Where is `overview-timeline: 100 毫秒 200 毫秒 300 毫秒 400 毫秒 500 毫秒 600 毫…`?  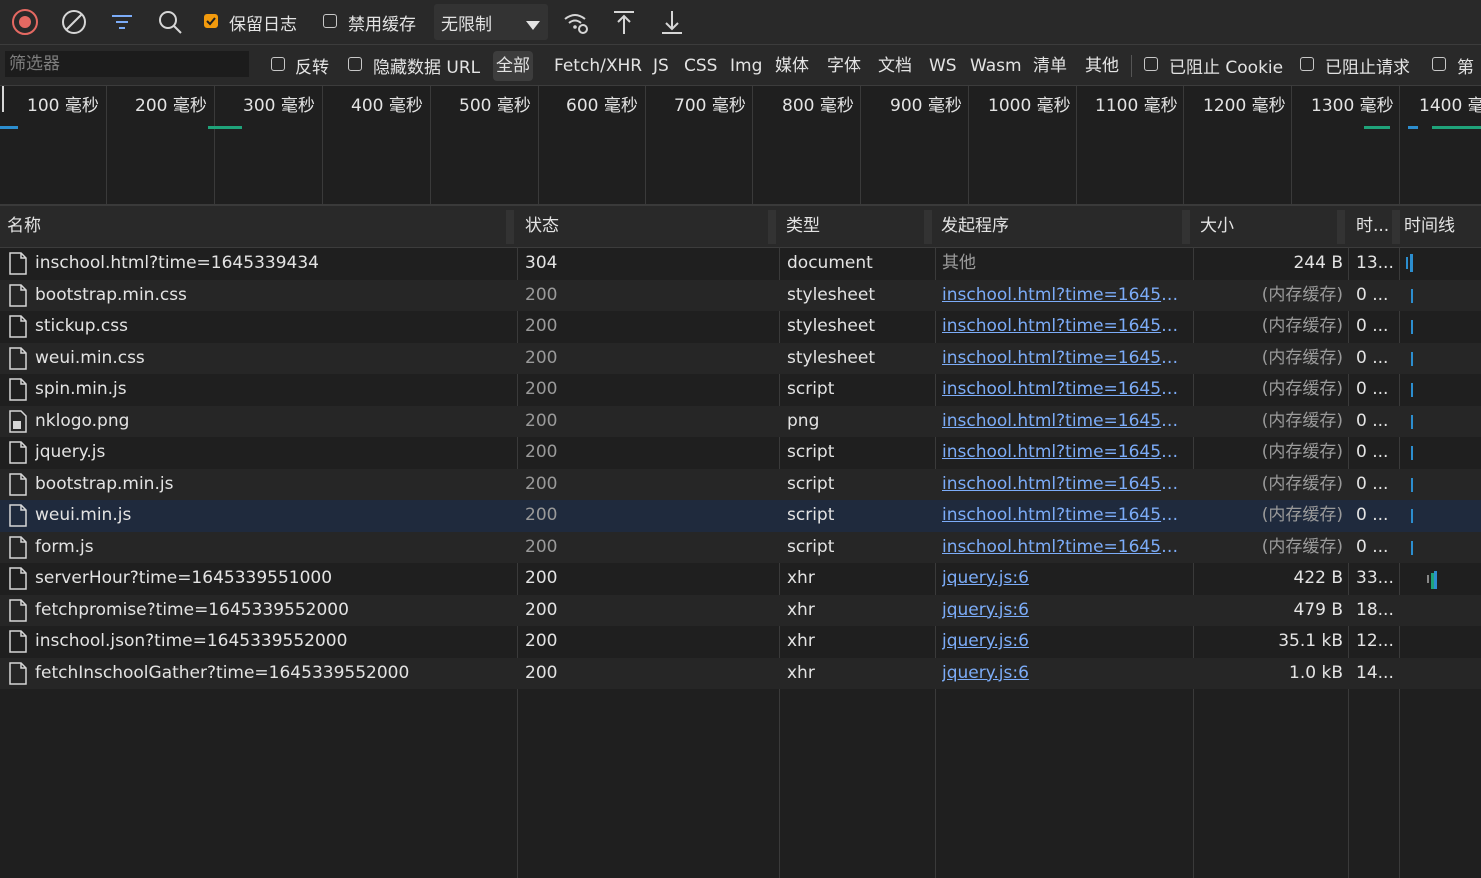
overview-timeline: 100 毫秒 200 毫秒 300 毫秒 400 毫秒 500 毫秒 600 毫… is located at coordinates (740, 146).